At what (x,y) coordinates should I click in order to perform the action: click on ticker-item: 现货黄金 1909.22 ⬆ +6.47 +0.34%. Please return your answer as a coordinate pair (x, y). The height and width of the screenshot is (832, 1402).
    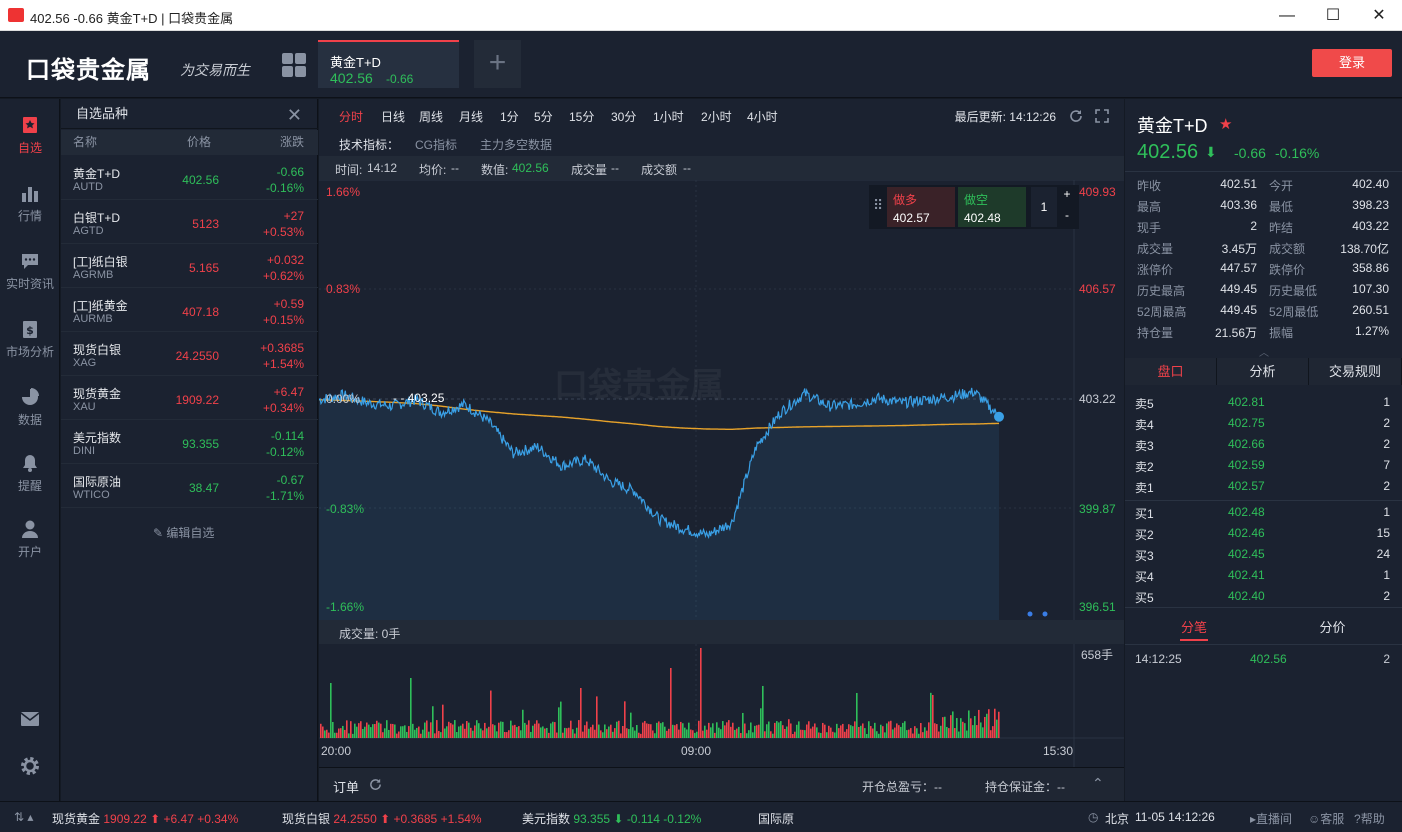
    Looking at the image, I should click on (145, 818).